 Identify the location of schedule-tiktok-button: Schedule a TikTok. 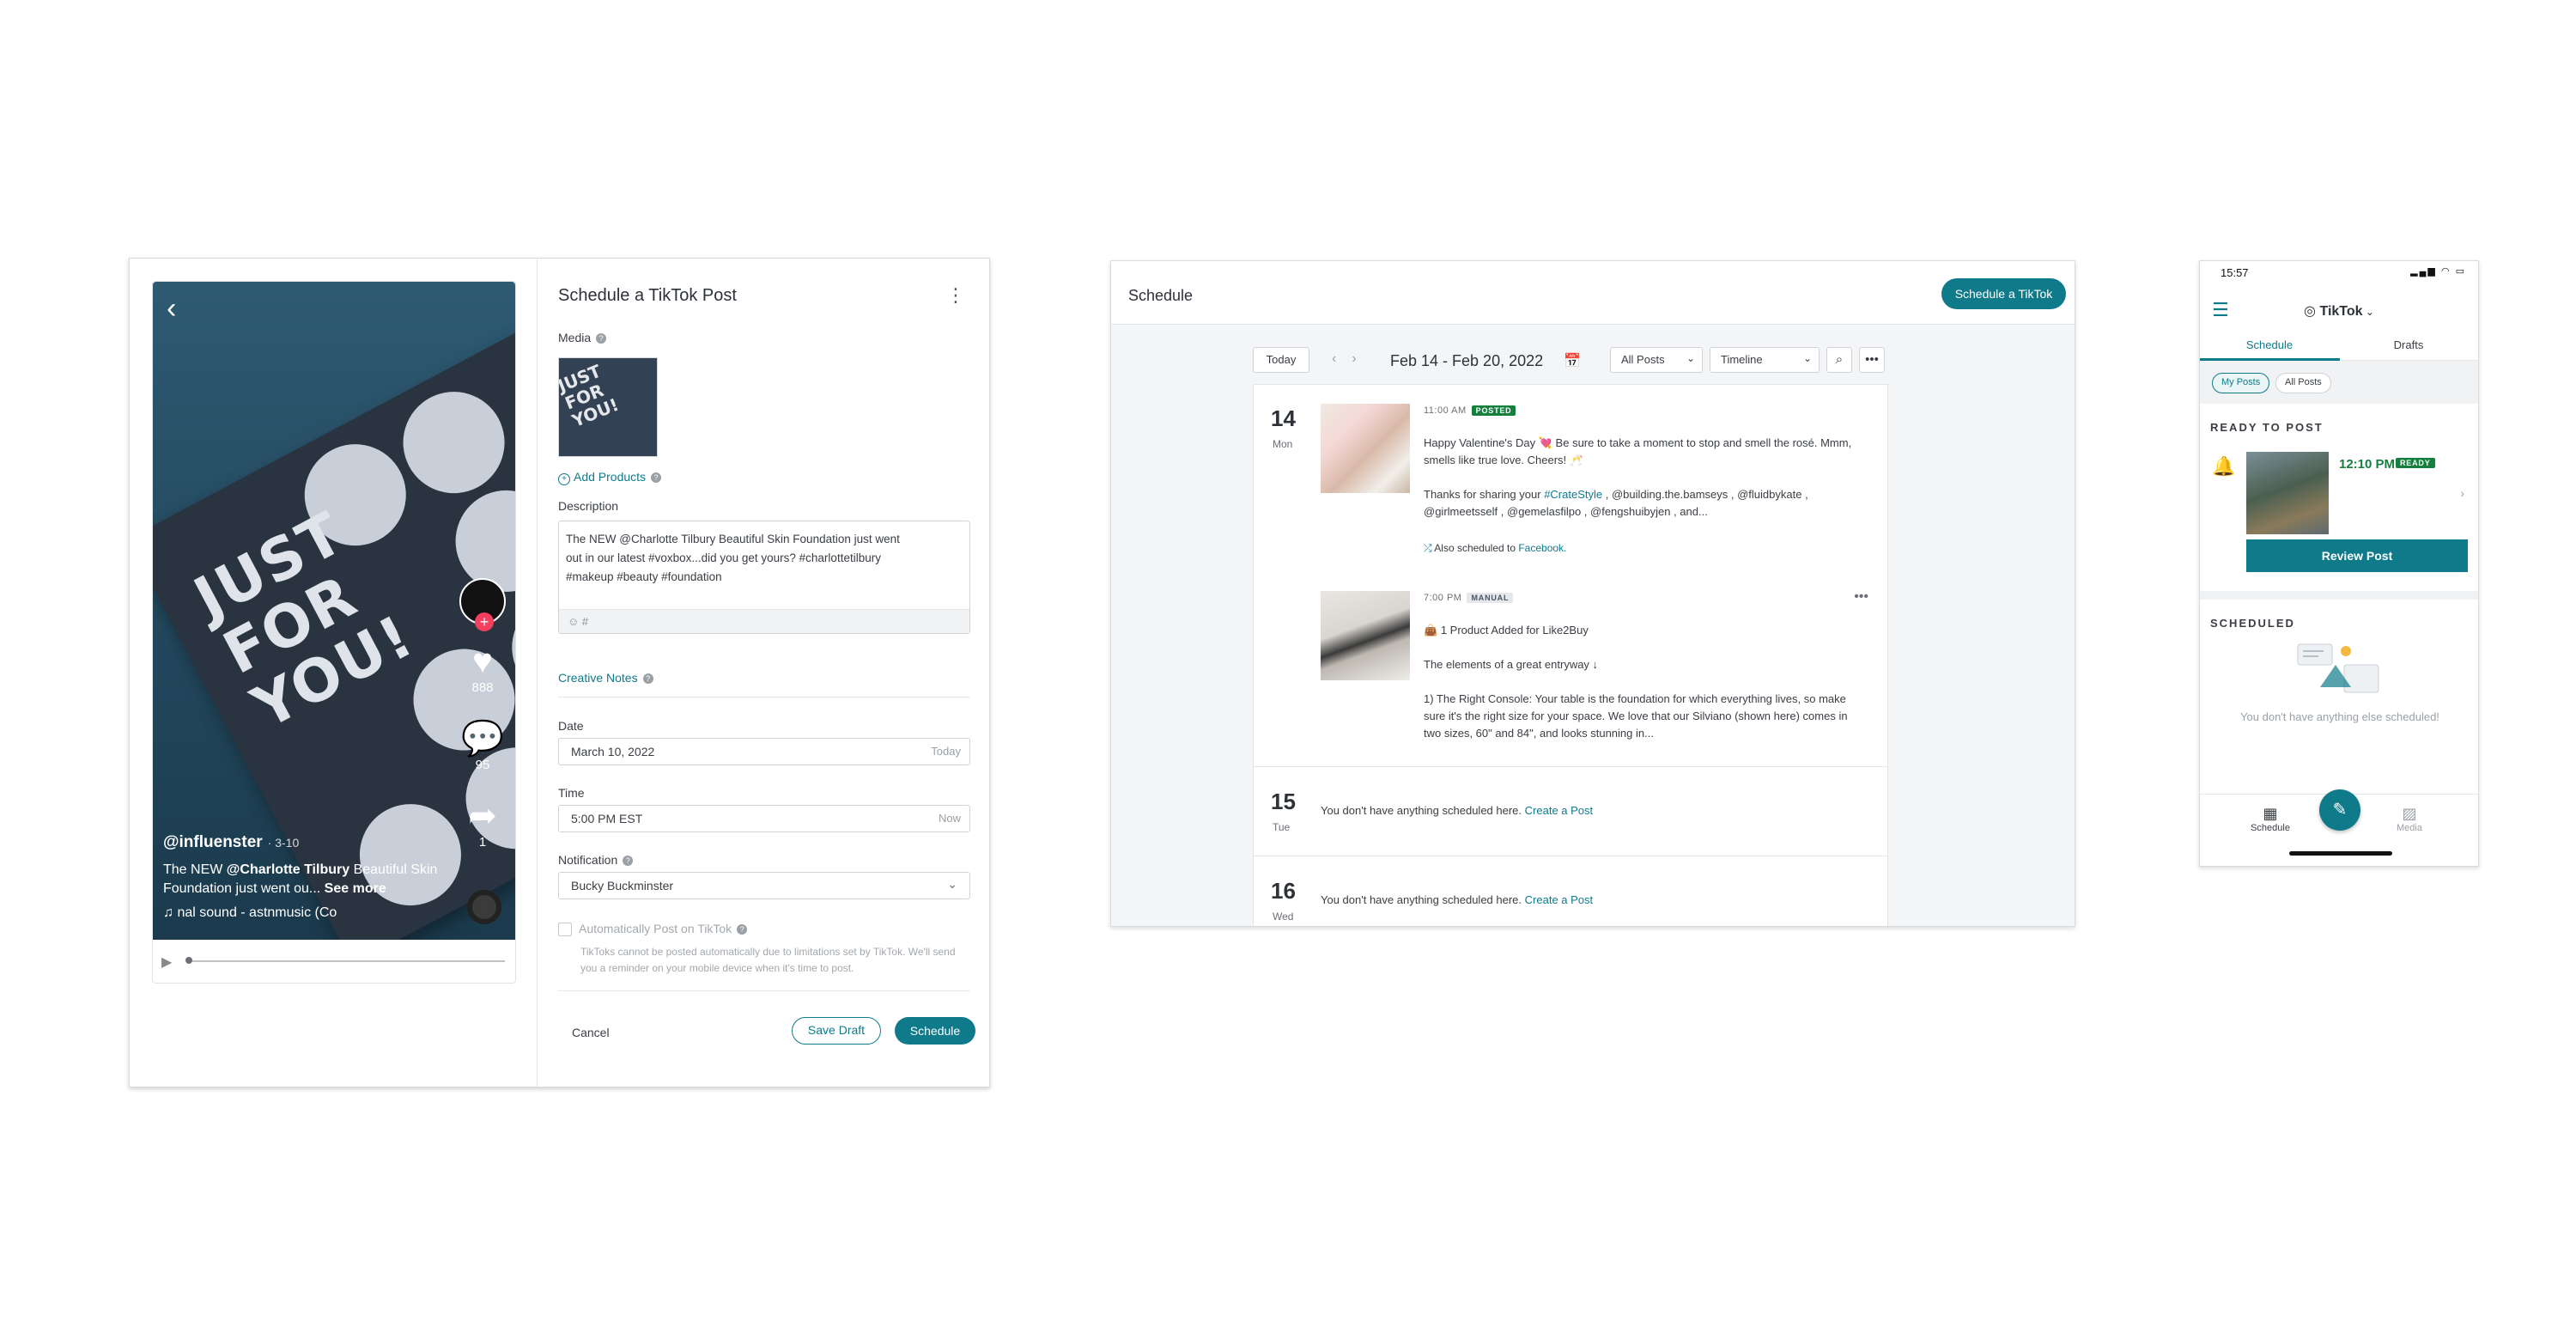
(2004, 293).